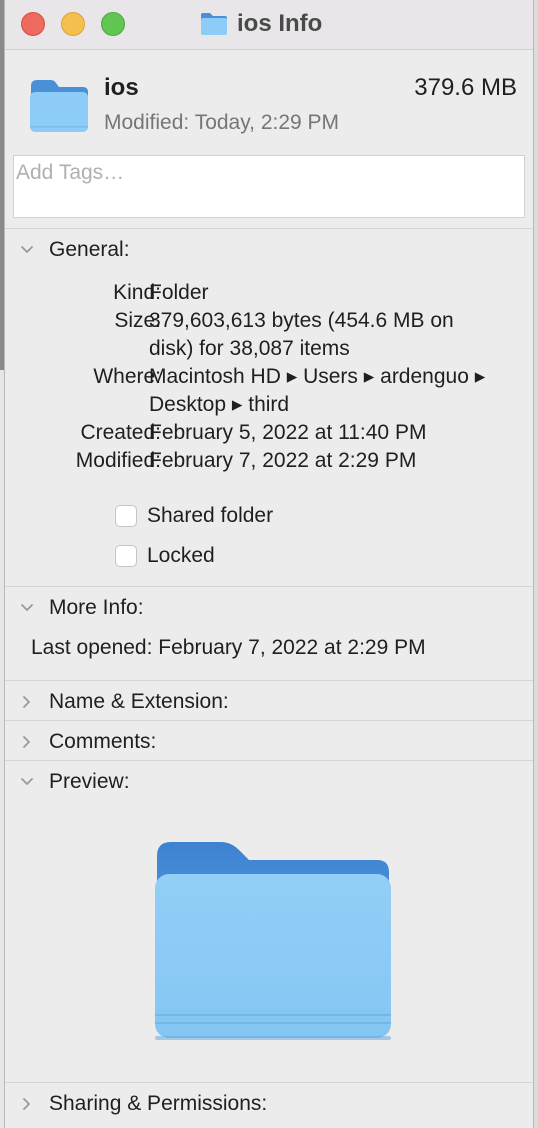  I want to click on modified-value: Today, 2:29 PM, so click(267, 122).